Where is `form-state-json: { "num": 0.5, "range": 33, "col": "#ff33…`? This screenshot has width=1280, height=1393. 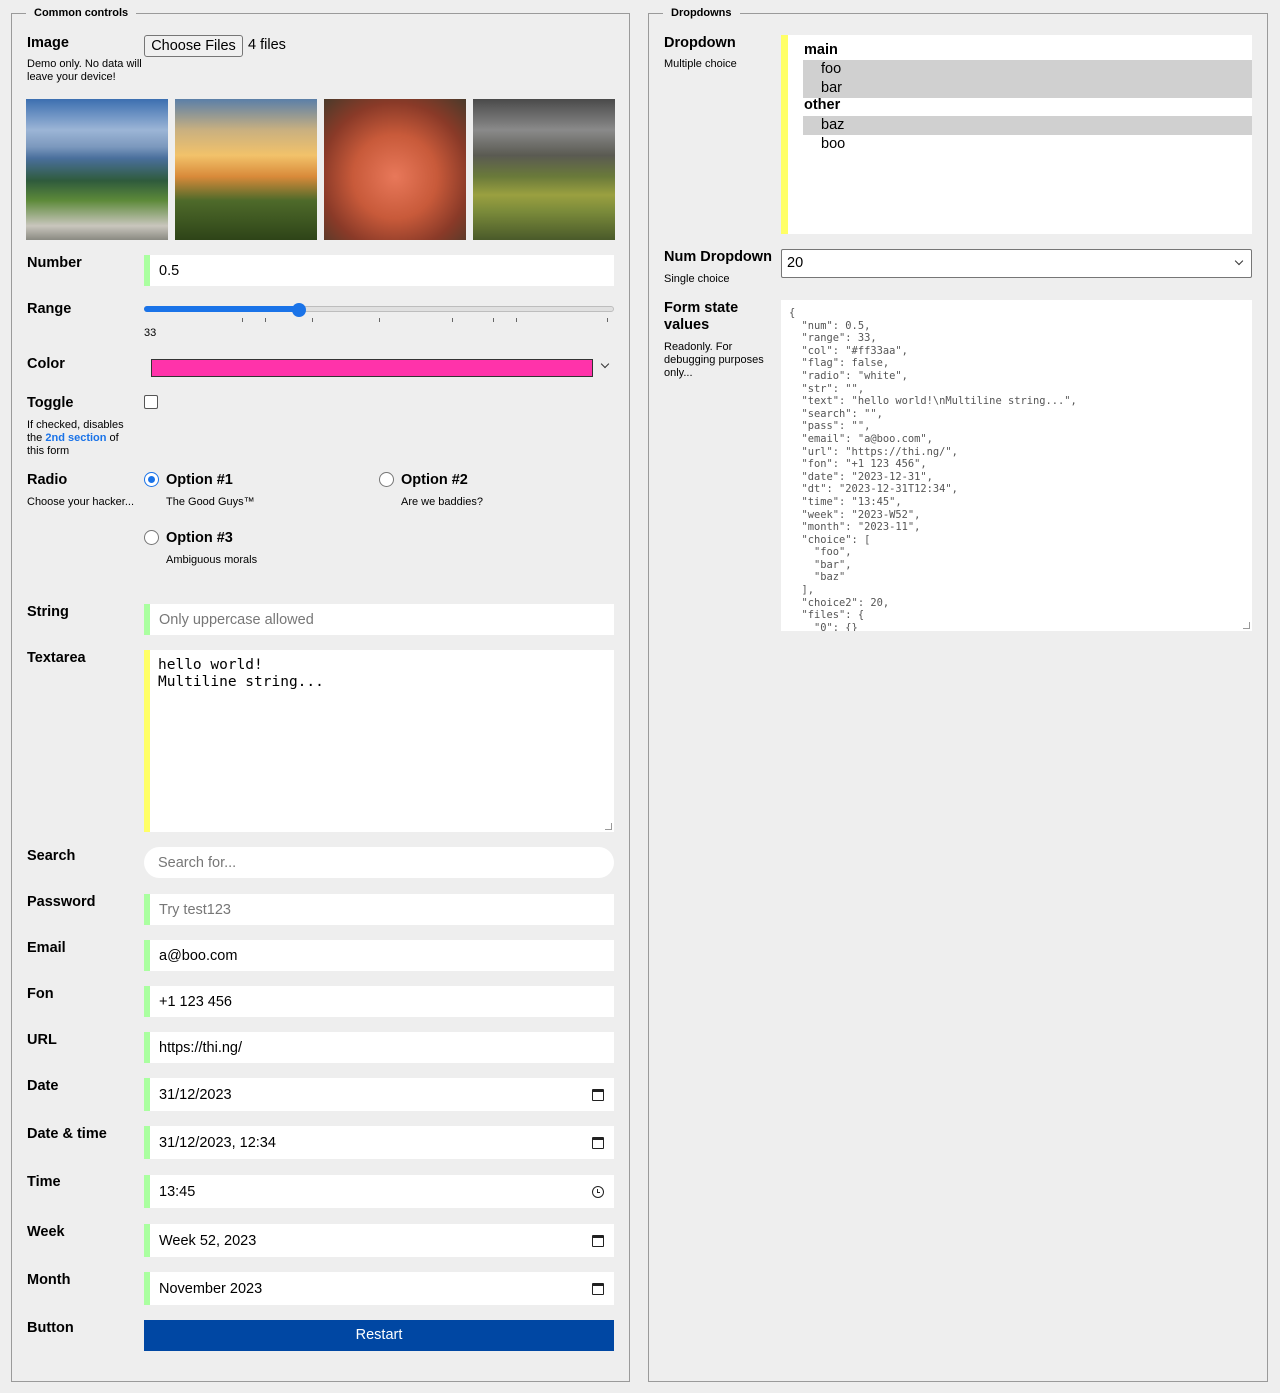
form-state-json: { "num": 0.5, "range": 33, "col": "#ff33… is located at coordinates (933, 469).